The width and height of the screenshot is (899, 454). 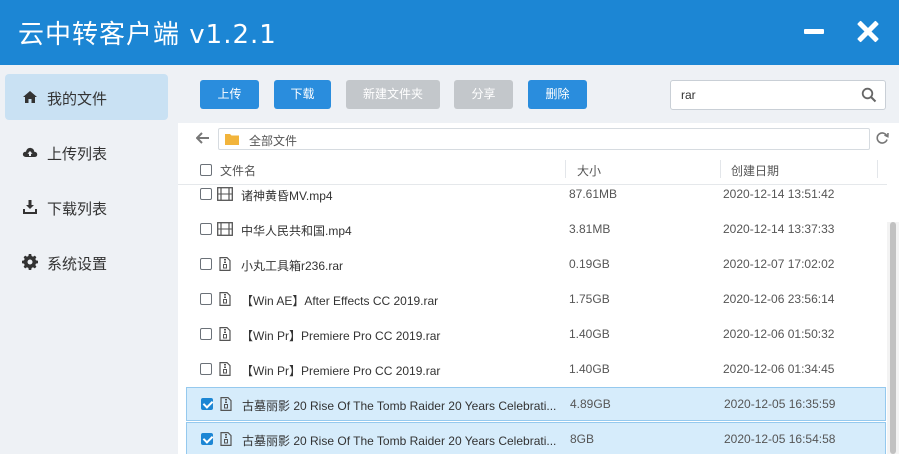 What do you see at coordinates (287, 196) in the screenshot?
I see `file-name: 诸神黄昏MV.mp4` at bounding box center [287, 196].